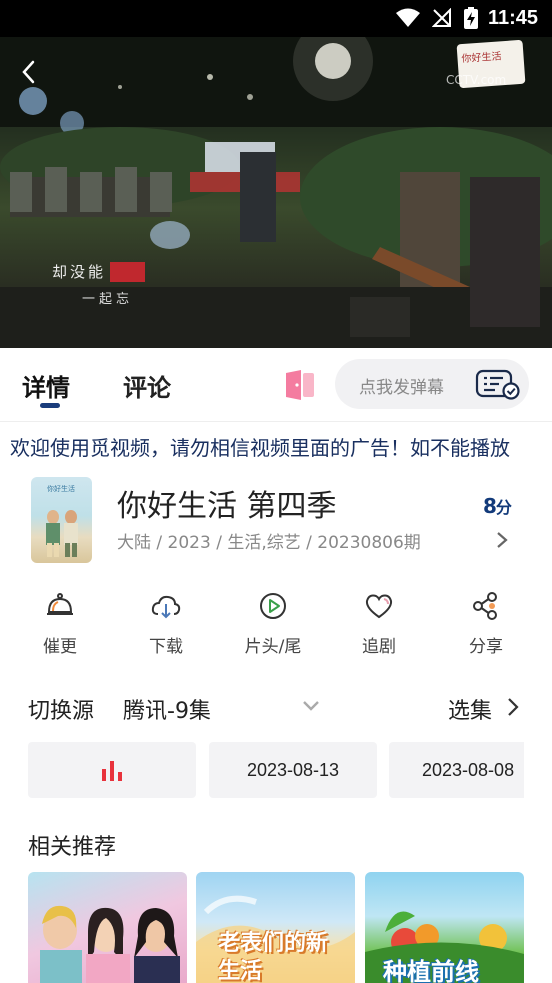 Image resolution: width=552 pixels, height=983 pixels. Describe the element at coordinates (29, 72) in the screenshot. I see `back-button` at that location.